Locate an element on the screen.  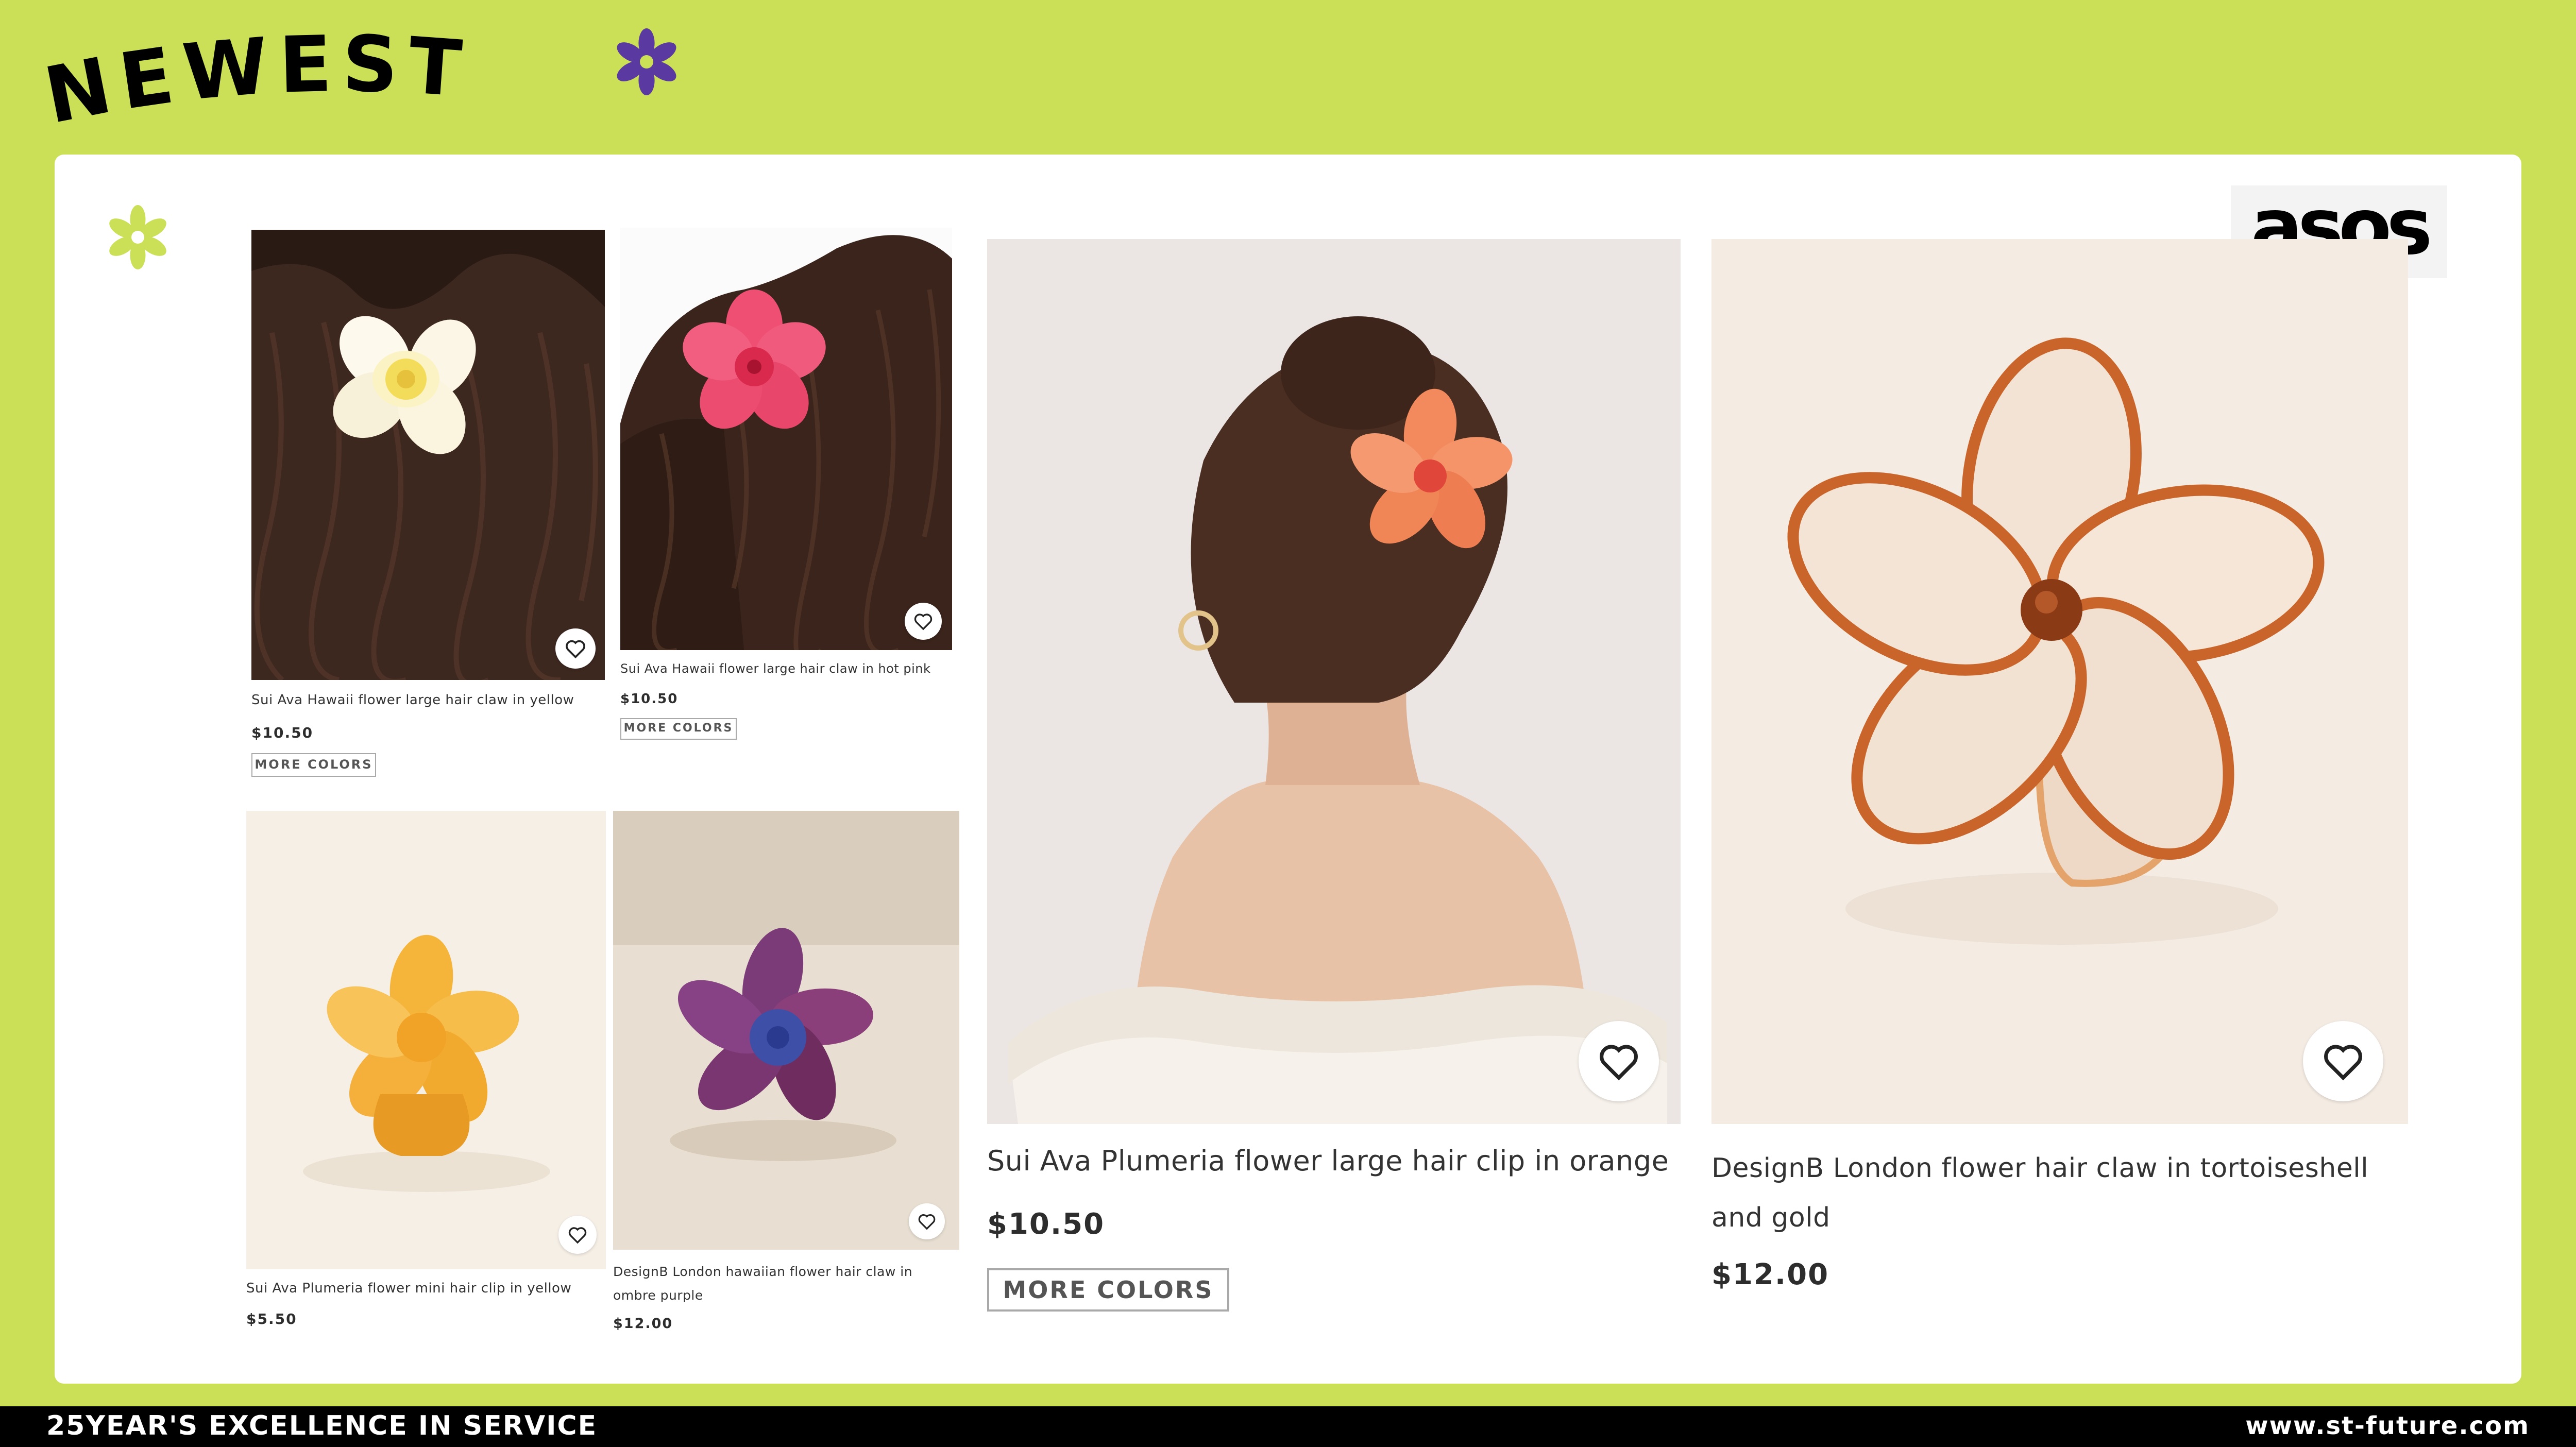
svg-text: NEWEST is located at coordinates (259, 86).